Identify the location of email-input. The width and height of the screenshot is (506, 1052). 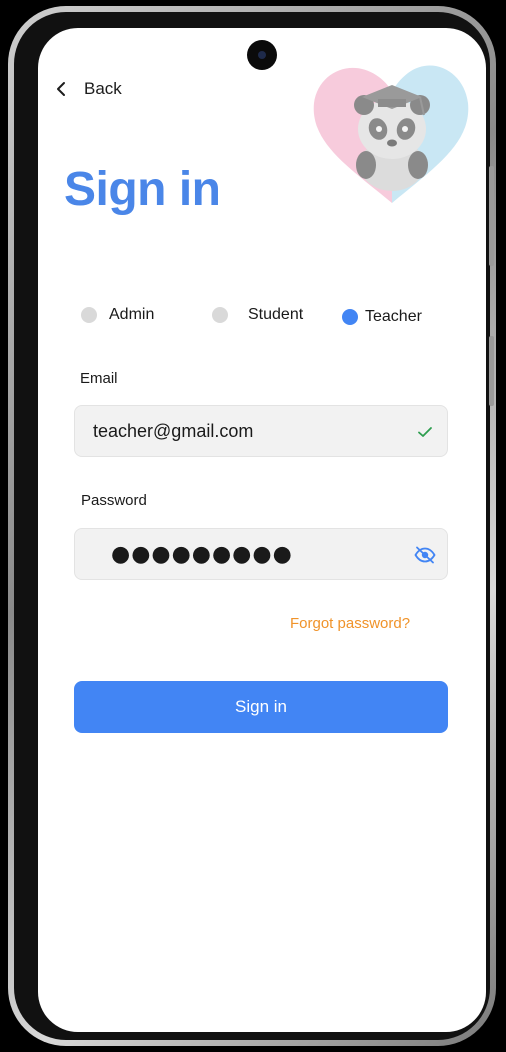
(243, 431).